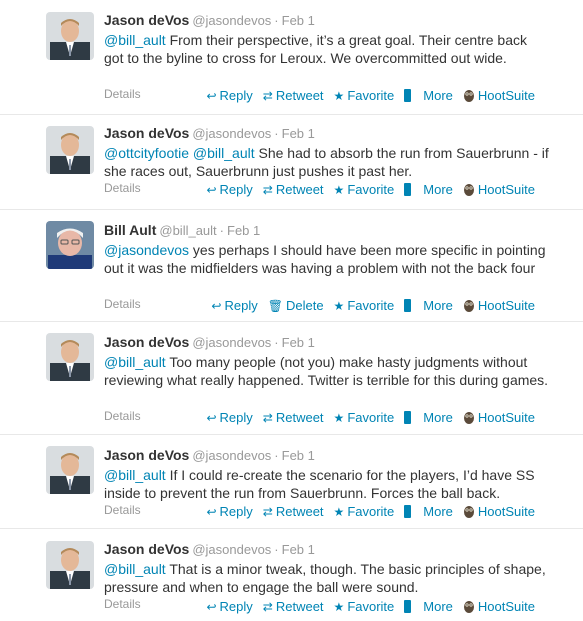 This screenshot has width=583, height=621. I want to click on author-handle: @bill_ault, so click(187, 230).